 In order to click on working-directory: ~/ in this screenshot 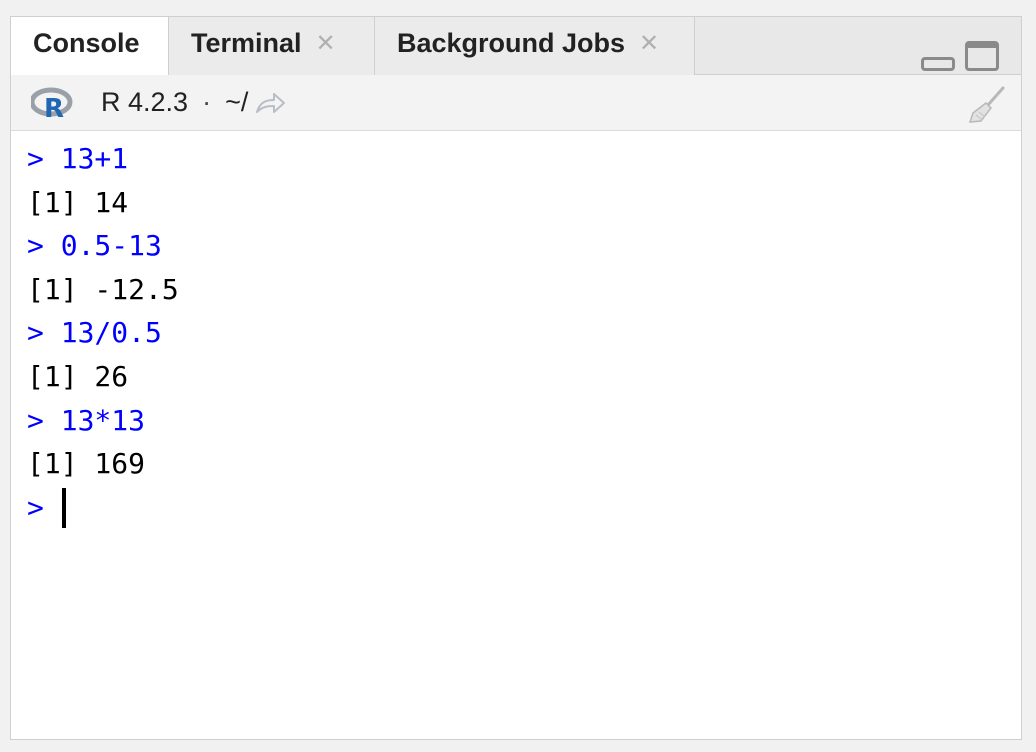, I will do `click(236, 102)`.